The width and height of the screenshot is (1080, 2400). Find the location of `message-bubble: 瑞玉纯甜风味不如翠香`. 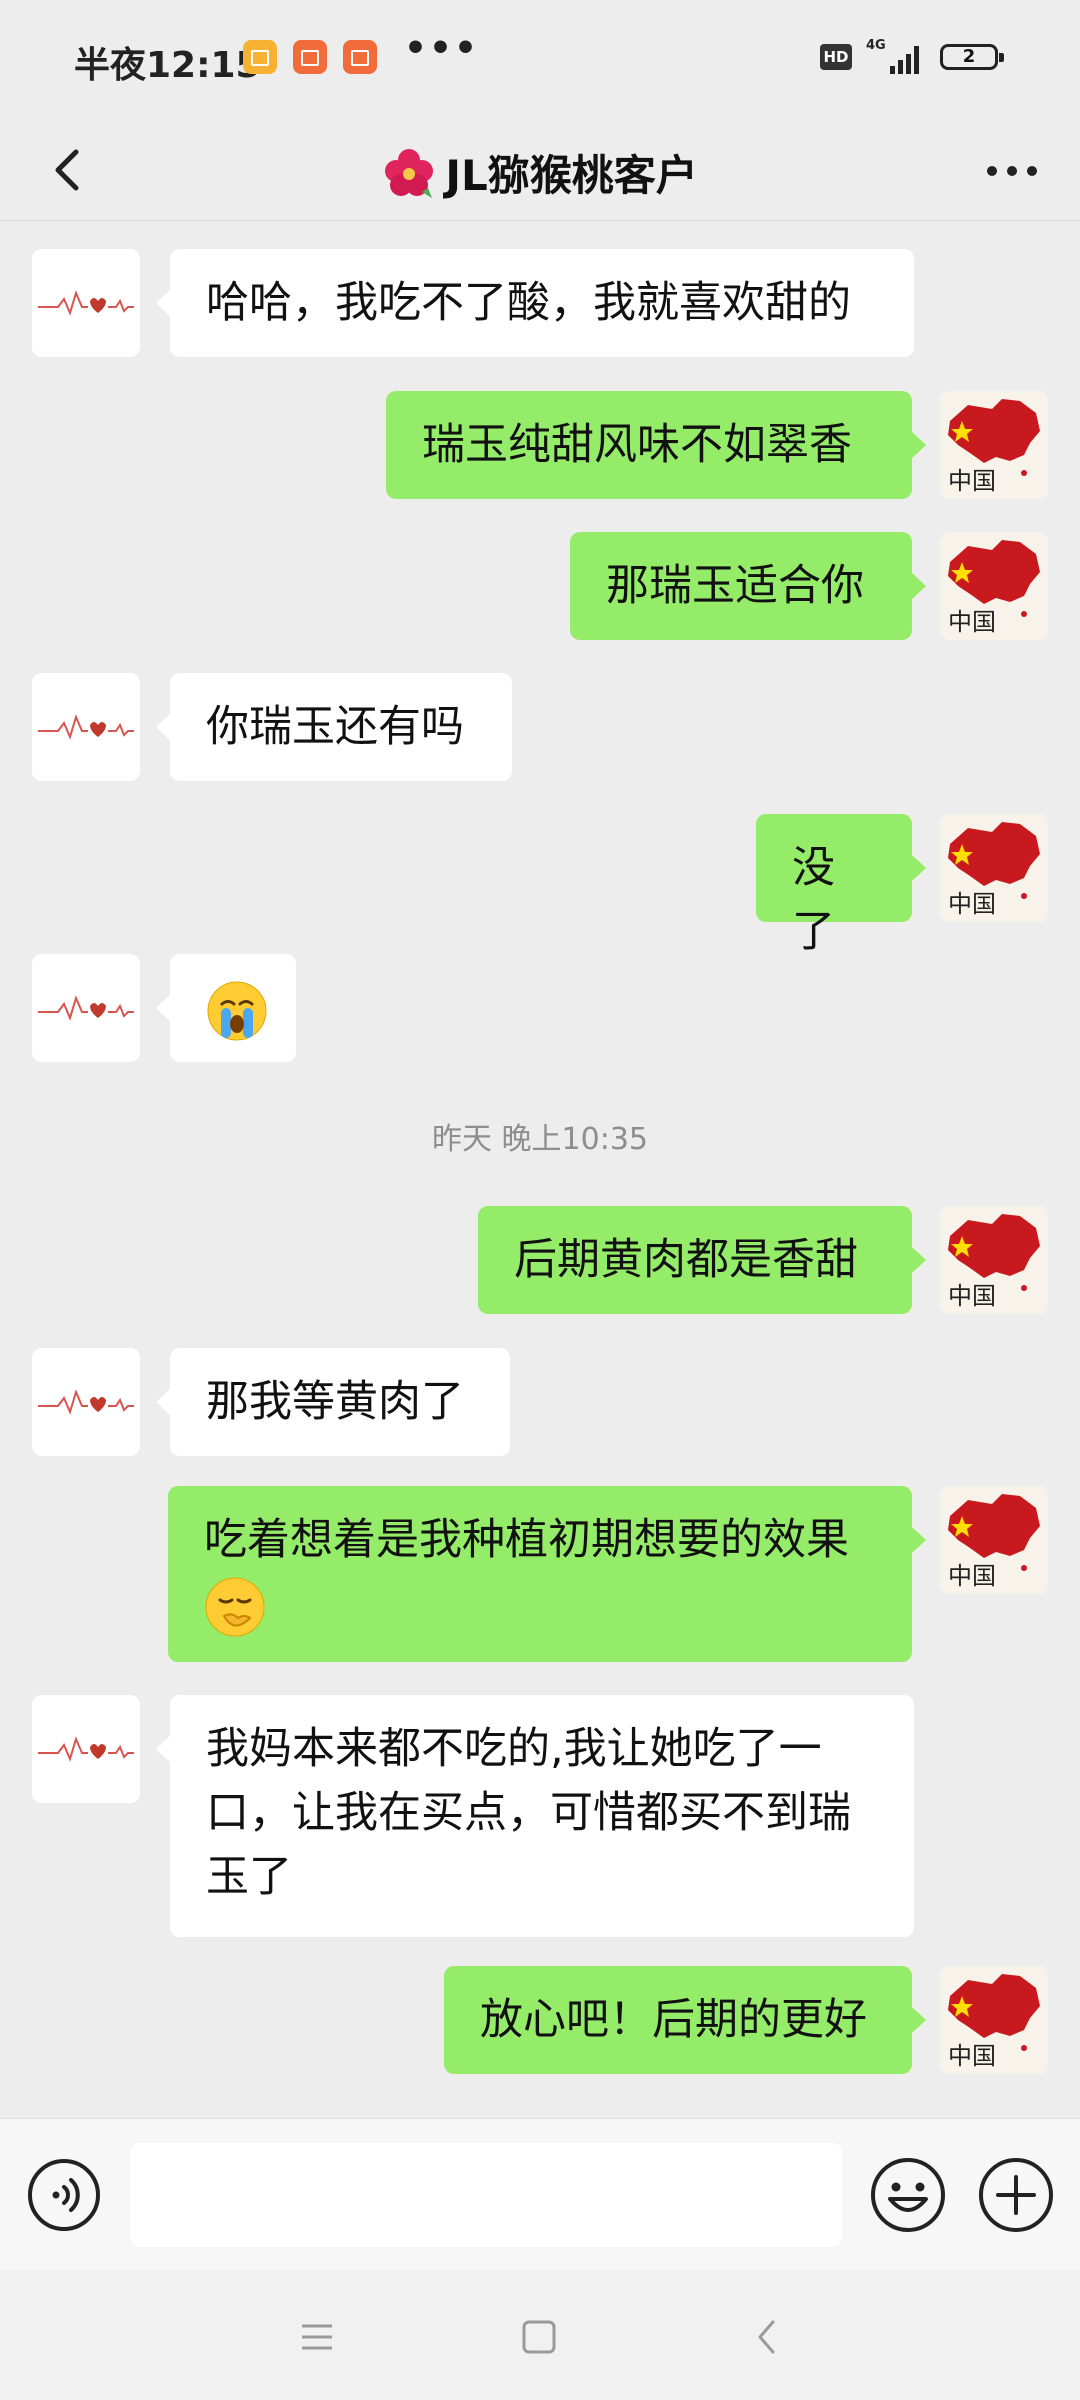

message-bubble: 瑞玉纯甜风味不如翠香 is located at coordinates (656, 445).